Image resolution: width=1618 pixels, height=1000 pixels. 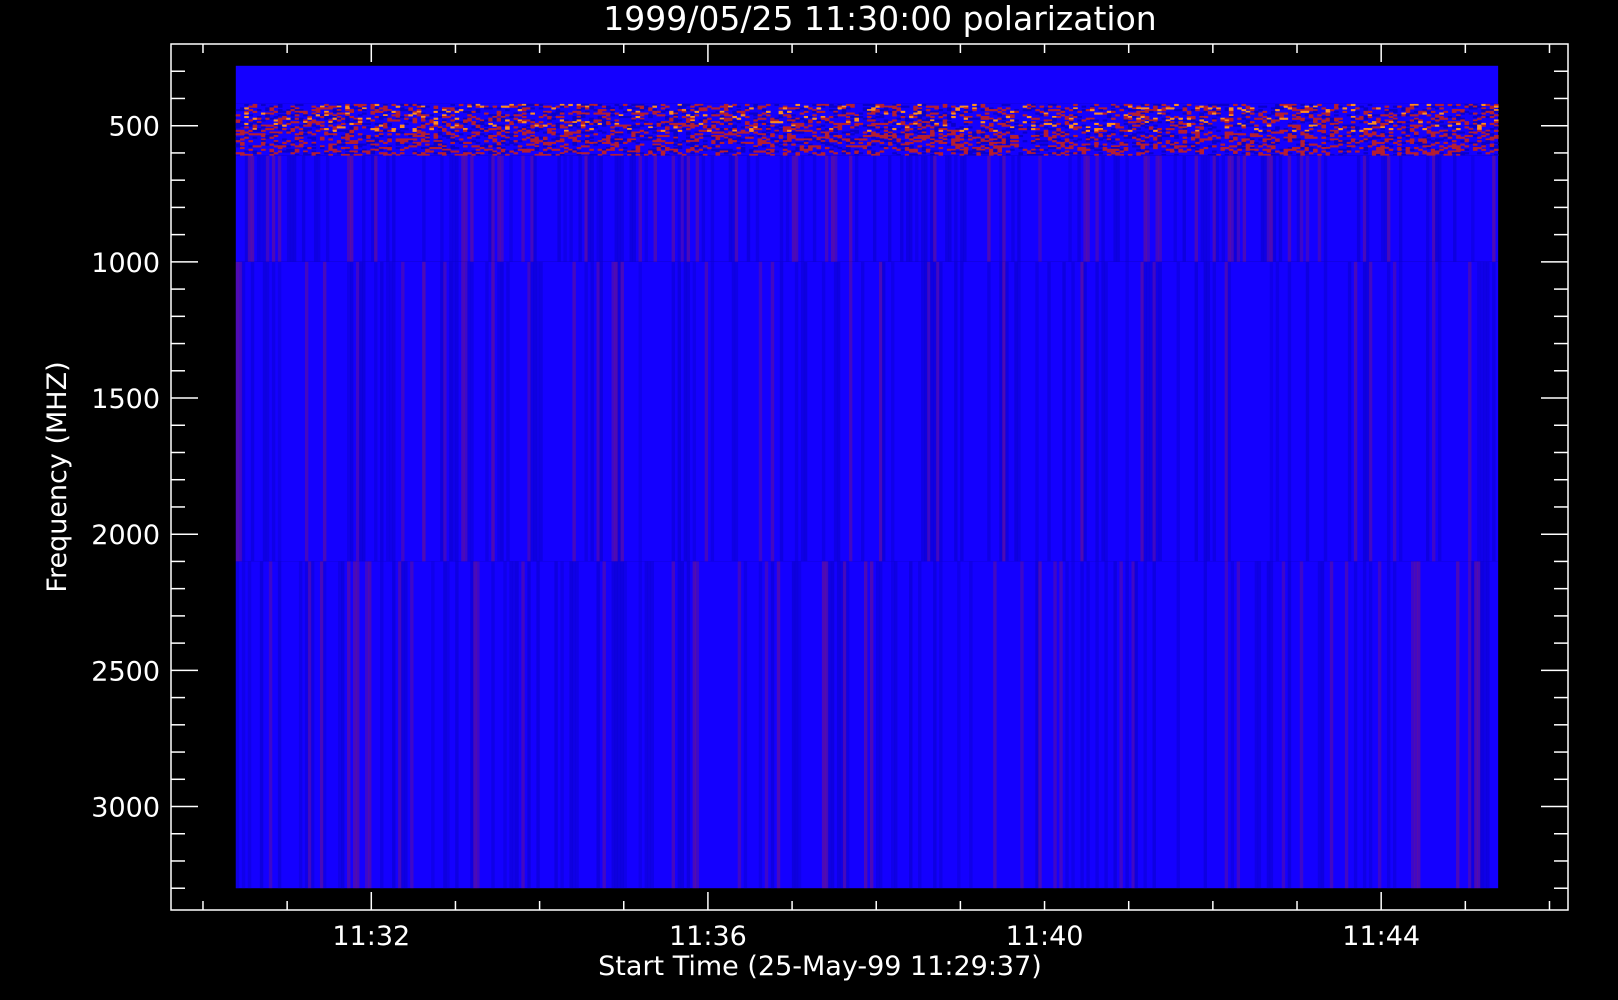 What do you see at coordinates (125, 535) in the screenshot?
I see `y-tick-label: 2000` at bounding box center [125, 535].